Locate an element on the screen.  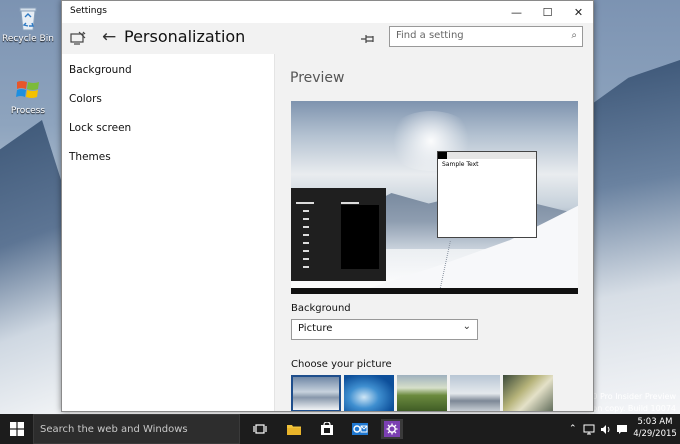
wallpaper-mountain-right is located at coordinates (637, 237).